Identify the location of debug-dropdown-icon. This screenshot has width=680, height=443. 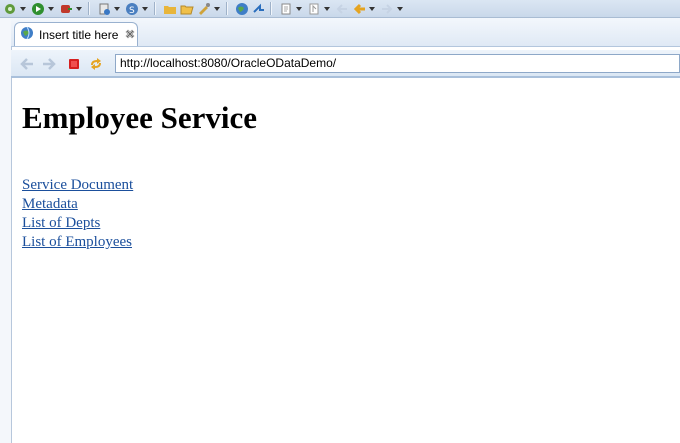
(23, 8).